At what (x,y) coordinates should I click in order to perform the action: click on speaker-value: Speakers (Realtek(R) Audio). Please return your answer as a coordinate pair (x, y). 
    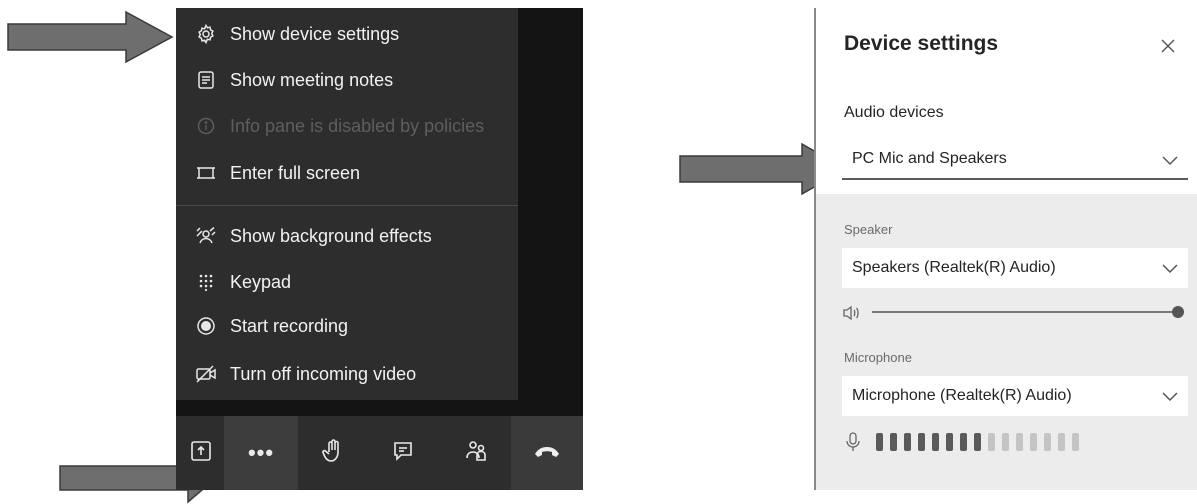
    Looking at the image, I should click on (954, 267).